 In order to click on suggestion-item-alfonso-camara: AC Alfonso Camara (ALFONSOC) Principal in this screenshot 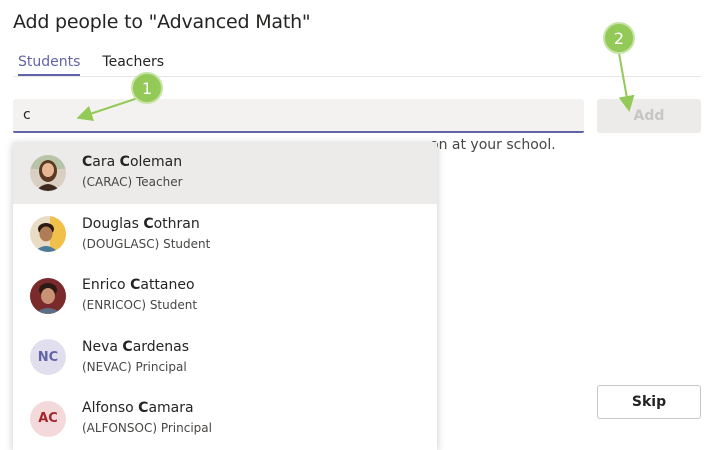, I will do `click(225, 419)`.